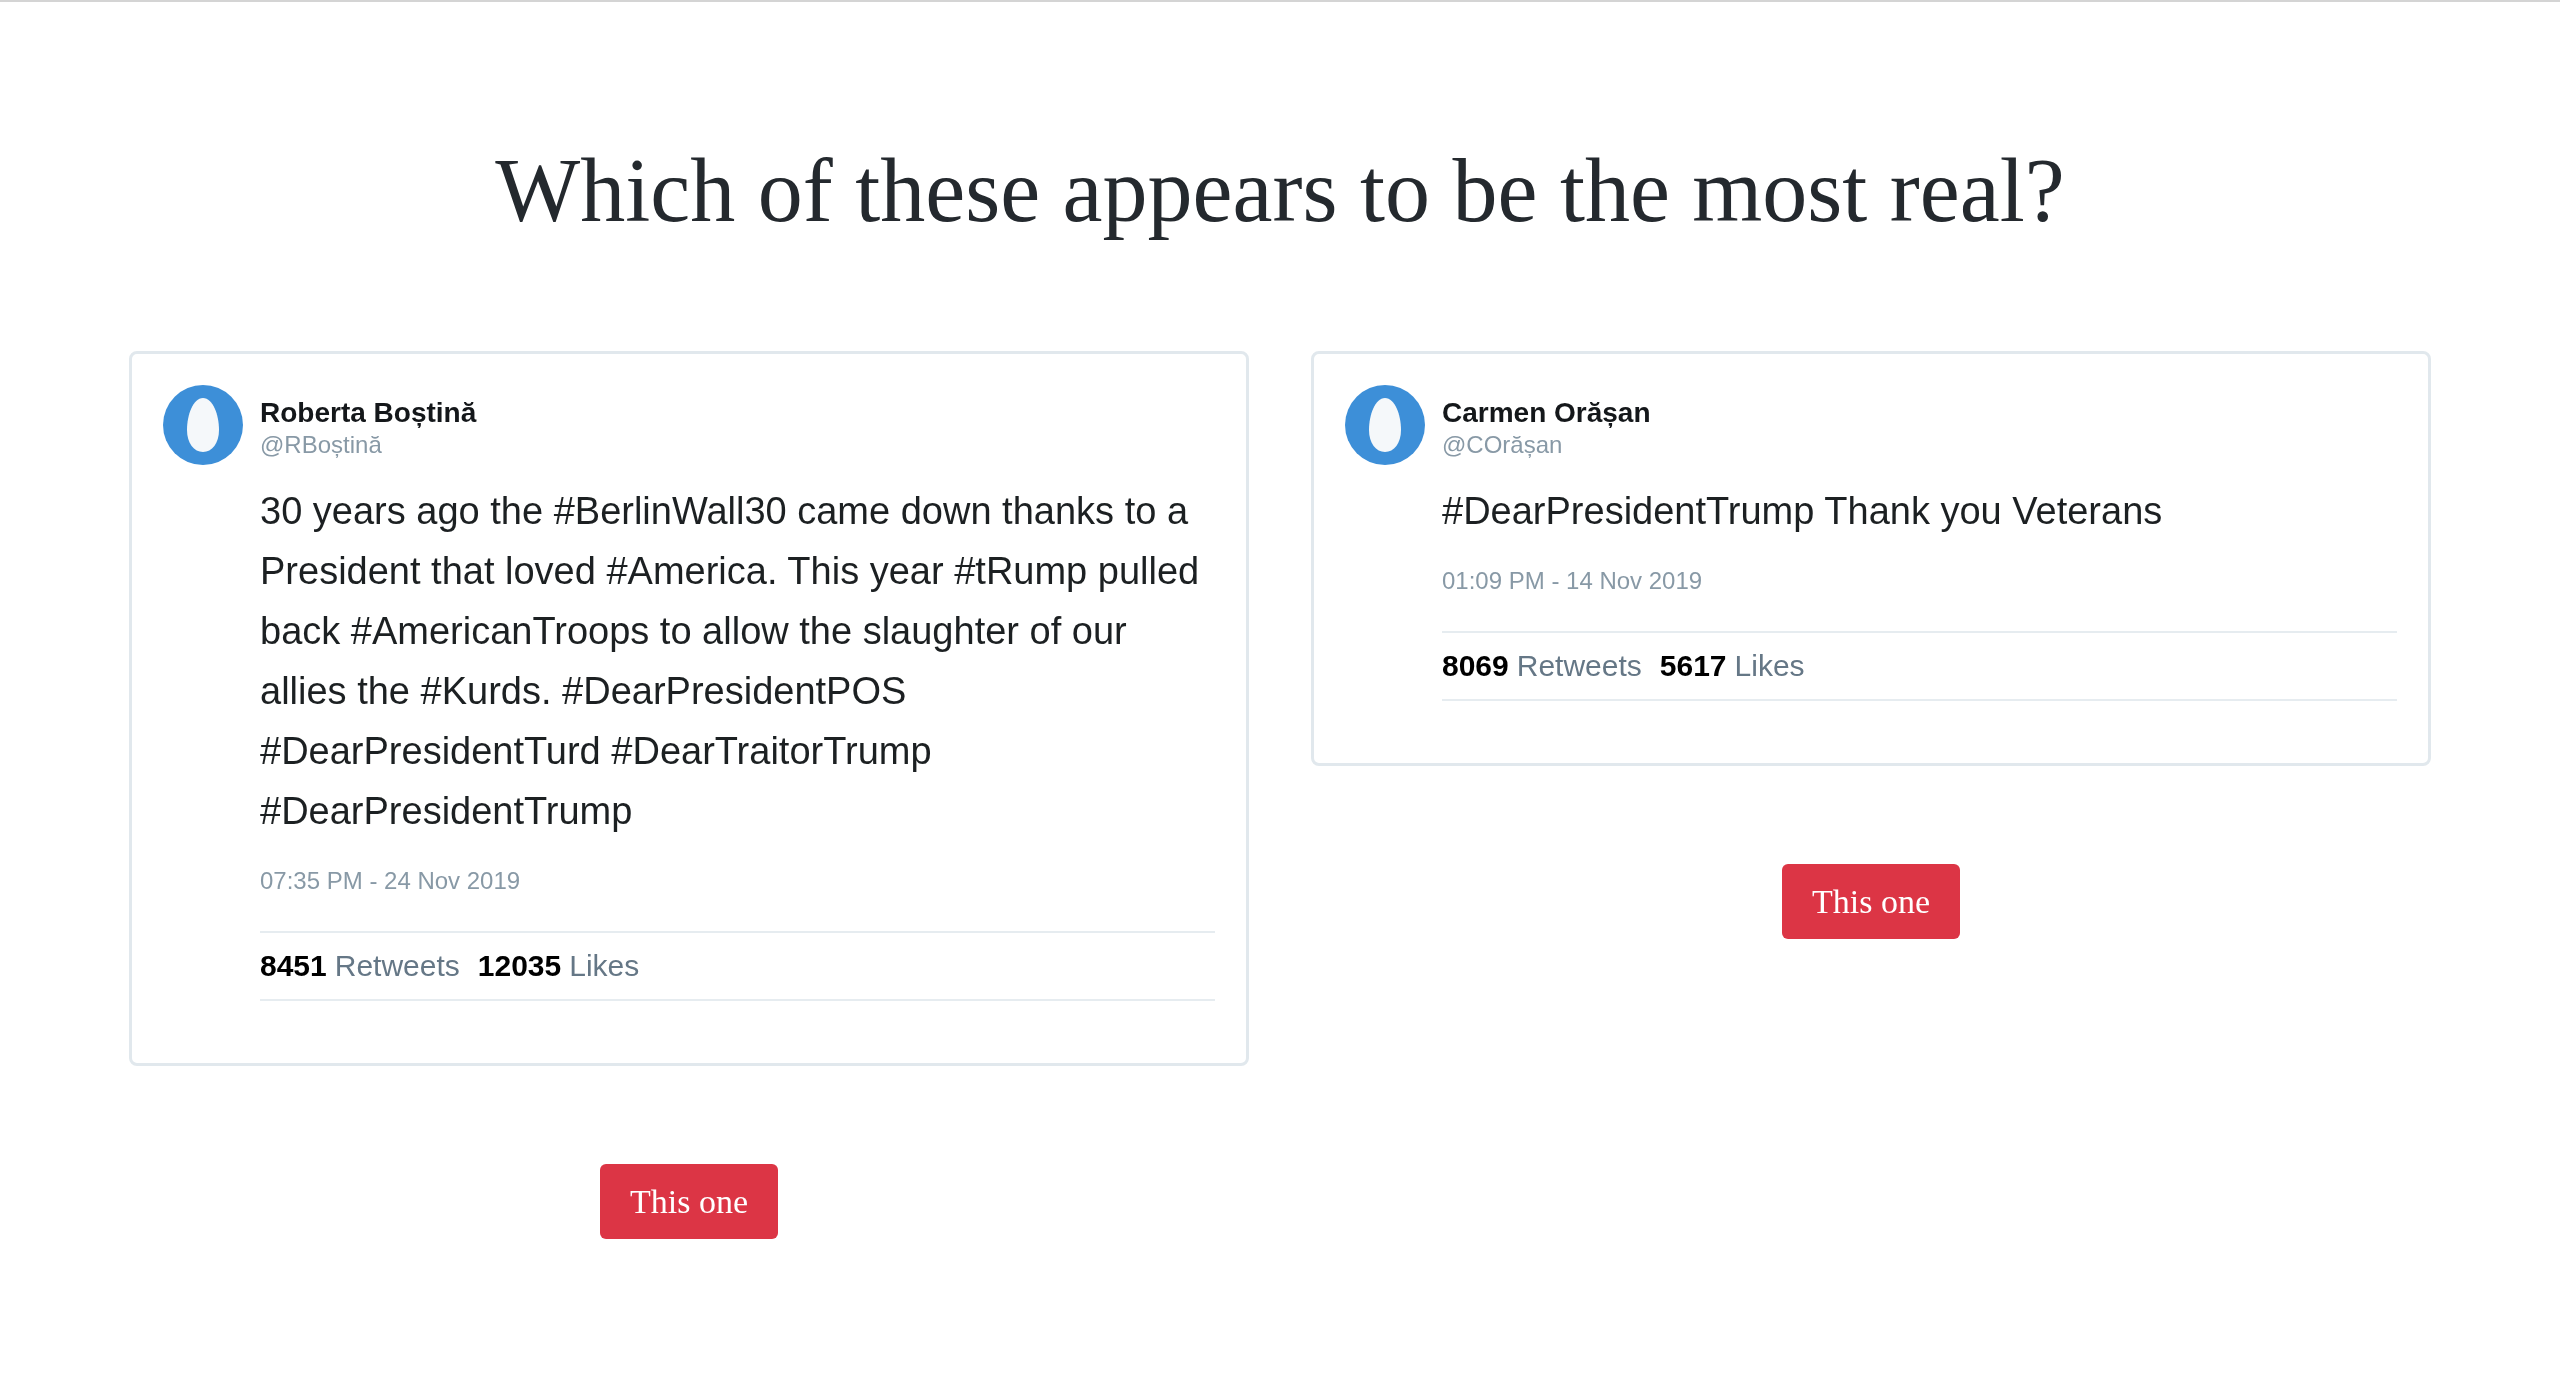 This screenshot has height=1380, width=2560. I want to click on author-name: Carmen Orășan, so click(1546, 413).